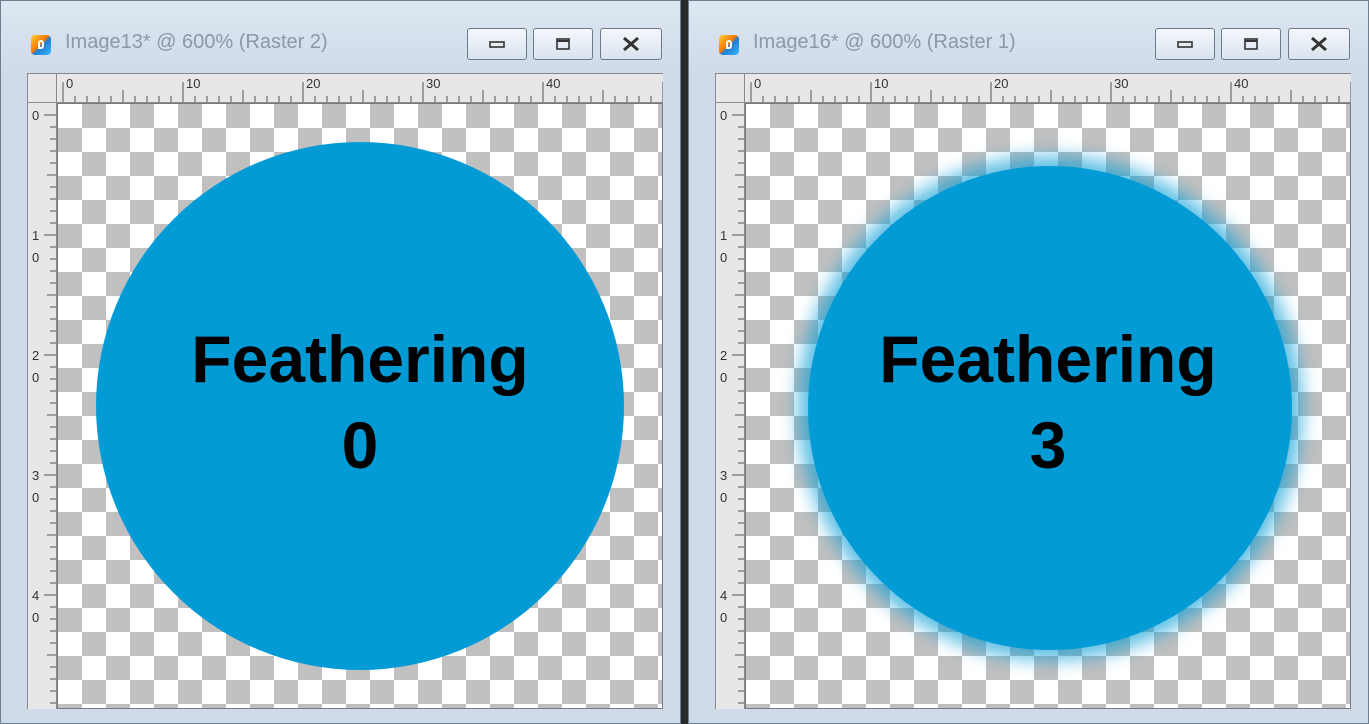 The image size is (1369, 724). What do you see at coordinates (196, 42) in the screenshot?
I see `window-title: Image13* @ 600% (Raster 2)` at bounding box center [196, 42].